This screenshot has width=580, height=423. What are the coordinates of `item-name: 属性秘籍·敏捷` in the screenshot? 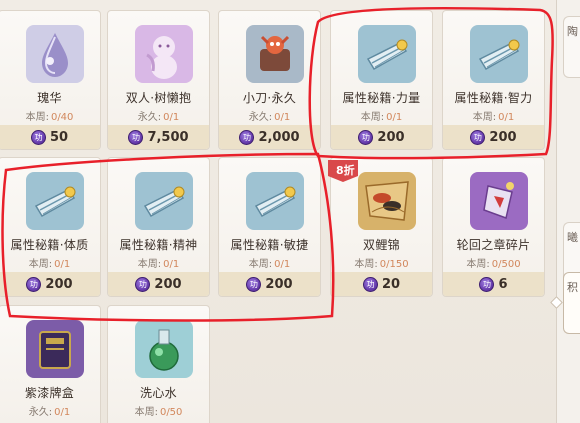 It's located at (269, 245).